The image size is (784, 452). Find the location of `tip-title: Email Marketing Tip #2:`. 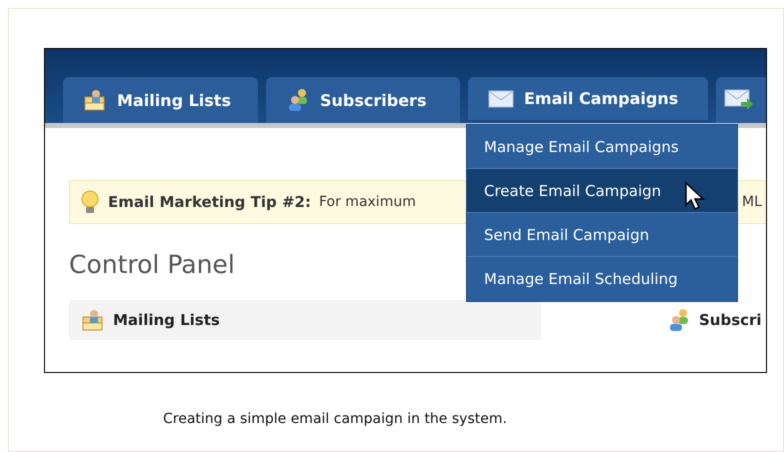

tip-title: Email Marketing Tip #2: is located at coordinates (209, 202).